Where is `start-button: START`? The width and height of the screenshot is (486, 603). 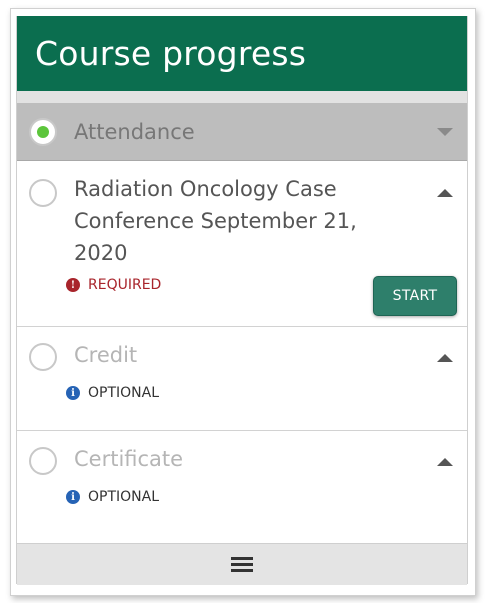
start-button: START is located at coordinates (415, 296).